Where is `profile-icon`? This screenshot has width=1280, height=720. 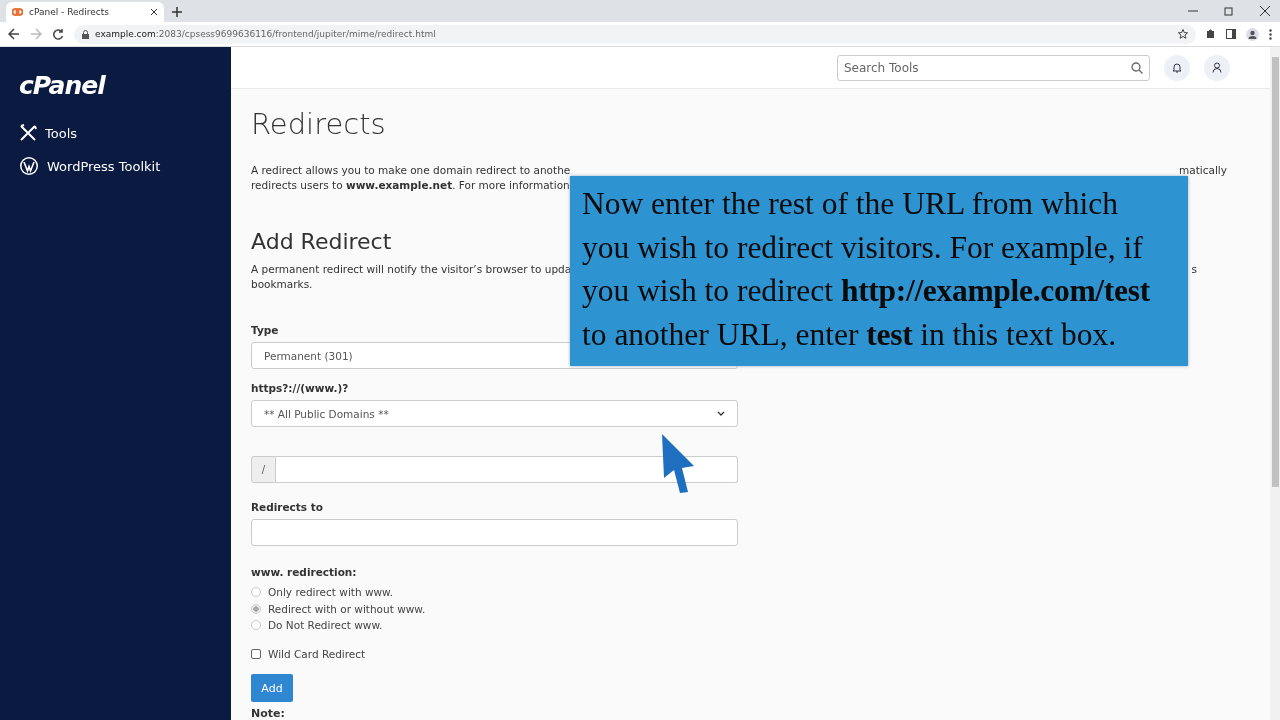
profile-icon is located at coordinates (1252, 34).